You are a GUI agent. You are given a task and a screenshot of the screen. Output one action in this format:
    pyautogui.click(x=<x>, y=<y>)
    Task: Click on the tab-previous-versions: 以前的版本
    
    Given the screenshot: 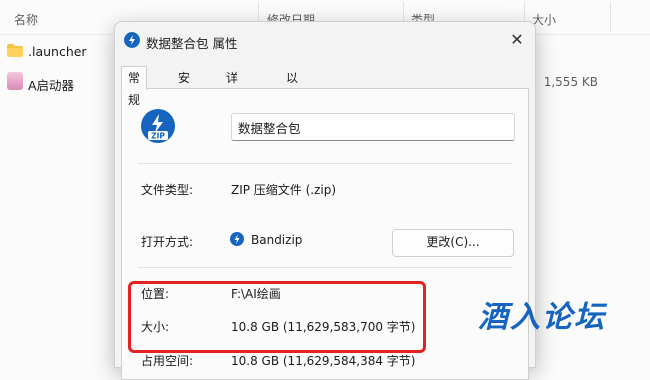 What is the action you would take?
    pyautogui.click(x=292, y=119)
    